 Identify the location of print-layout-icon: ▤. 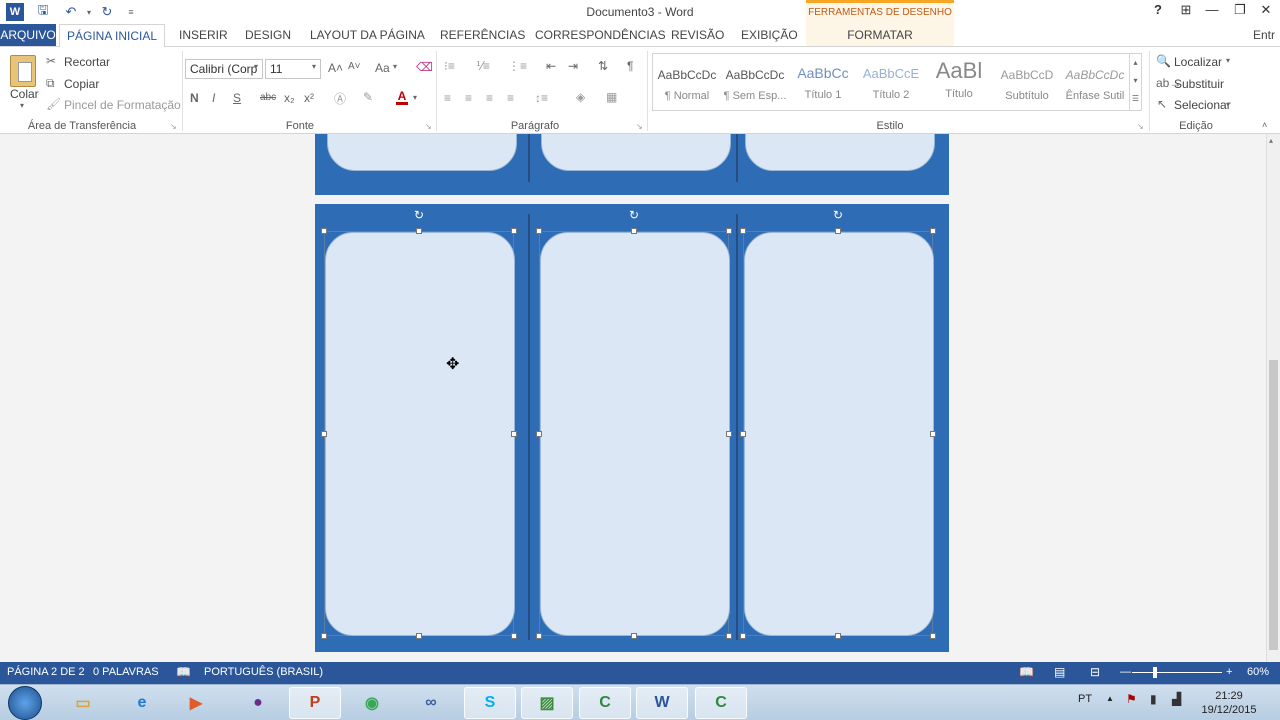
(1059, 672).